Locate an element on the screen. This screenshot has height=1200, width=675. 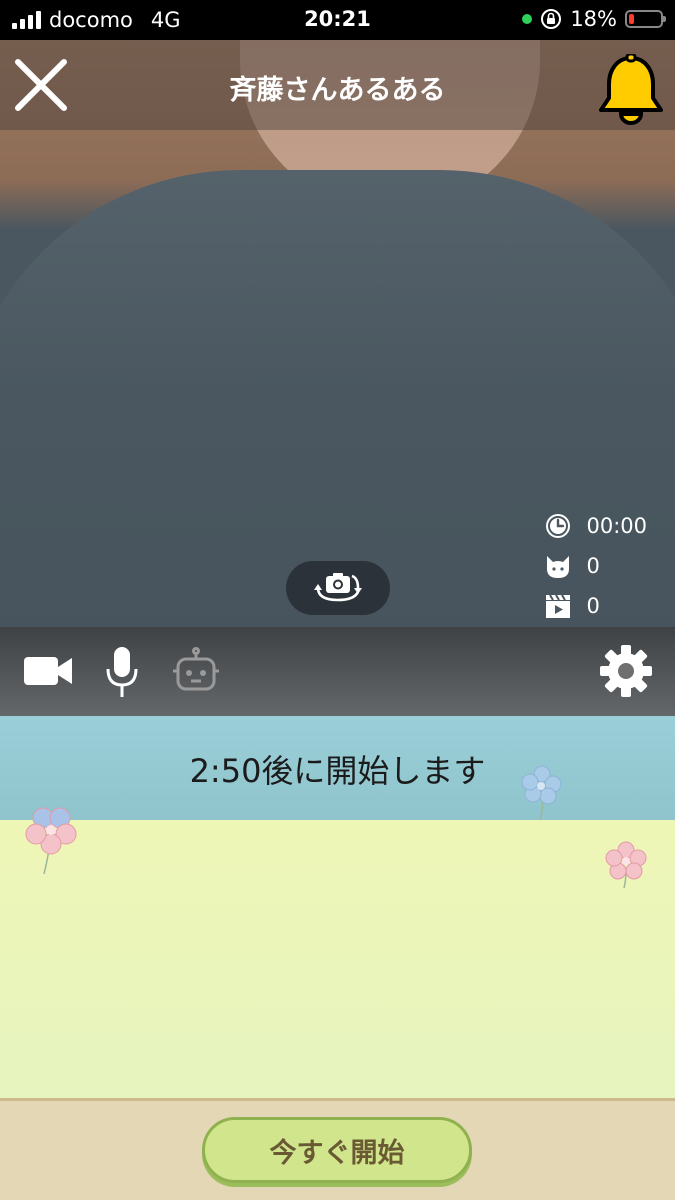
battery-percent: 18% is located at coordinates (593, 19).